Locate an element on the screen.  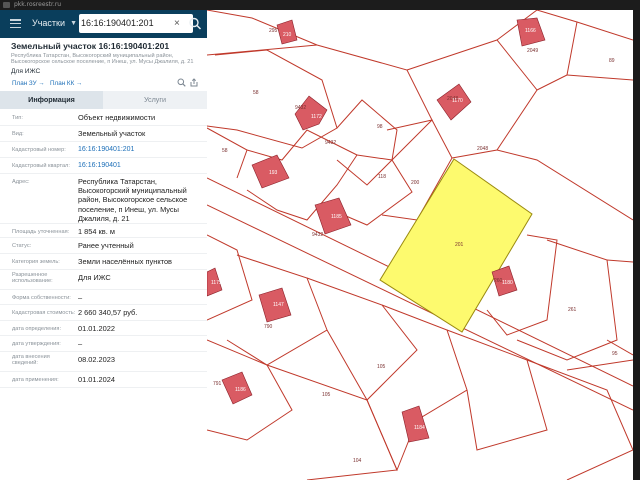
building-label: 1184 is located at coordinates (419, 428).